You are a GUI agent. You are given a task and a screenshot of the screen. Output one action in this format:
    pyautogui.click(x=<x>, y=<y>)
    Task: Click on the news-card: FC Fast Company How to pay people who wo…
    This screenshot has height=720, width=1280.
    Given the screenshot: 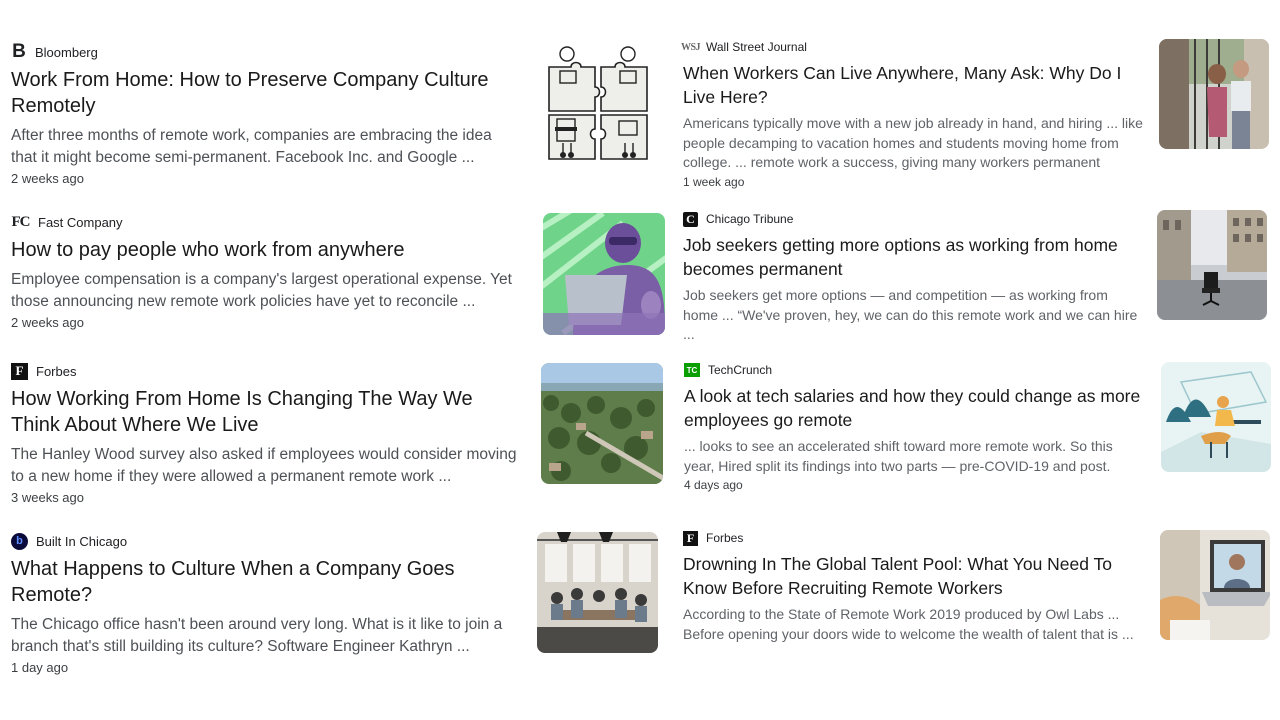 What is the action you would take?
    pyautogui.click(x=266, y=272)
    